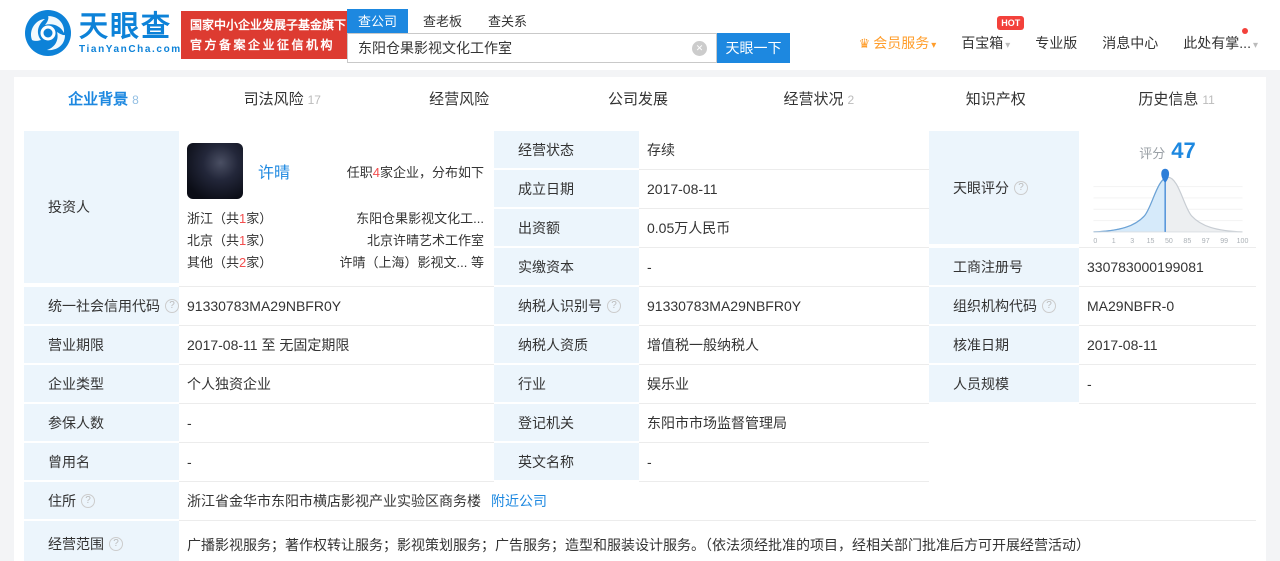 The width and height of the screenshot is (1280, 561). Describe the element at coordinates (993, 34) in the screenshot. I see `nav-toolbox: HOT 百宝箱 ▾` at that location.